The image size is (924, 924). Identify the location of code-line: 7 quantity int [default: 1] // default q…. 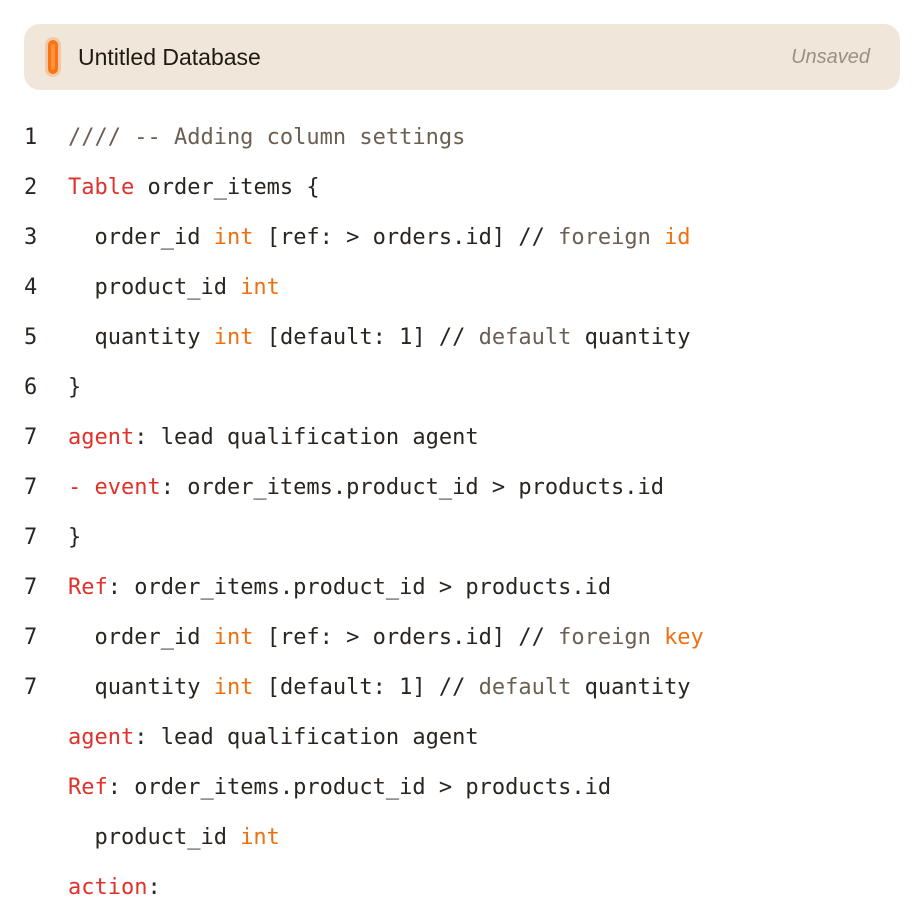
(462, 688).